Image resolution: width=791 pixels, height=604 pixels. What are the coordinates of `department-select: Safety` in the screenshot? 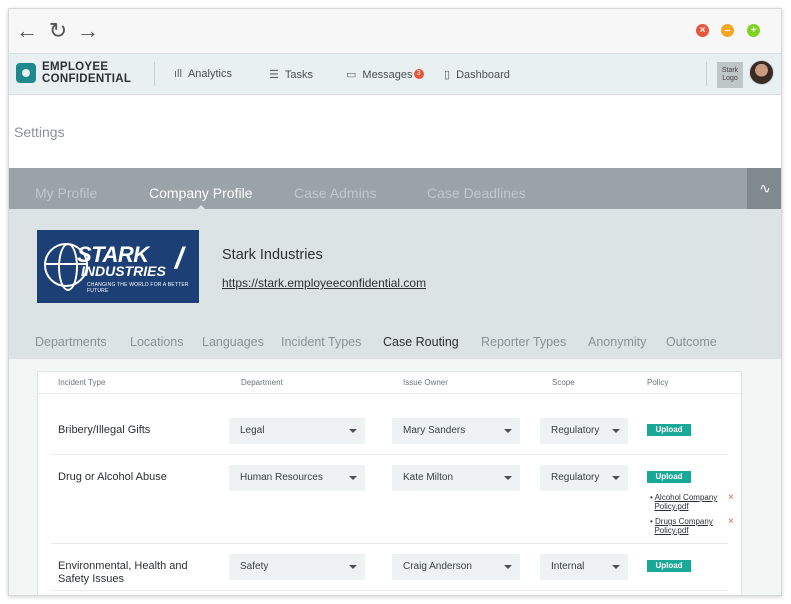 It's located at (297, 567).